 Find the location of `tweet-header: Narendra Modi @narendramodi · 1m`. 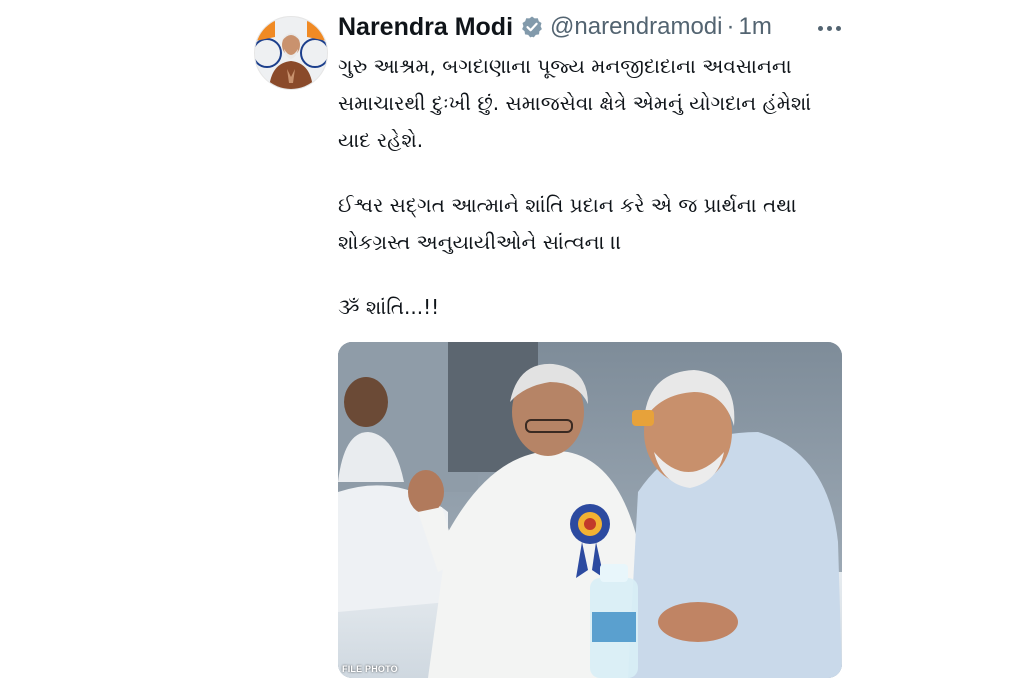

tweet-header: Narendra Modi @narendramodi · 1m is located at coordinates (555, 27).